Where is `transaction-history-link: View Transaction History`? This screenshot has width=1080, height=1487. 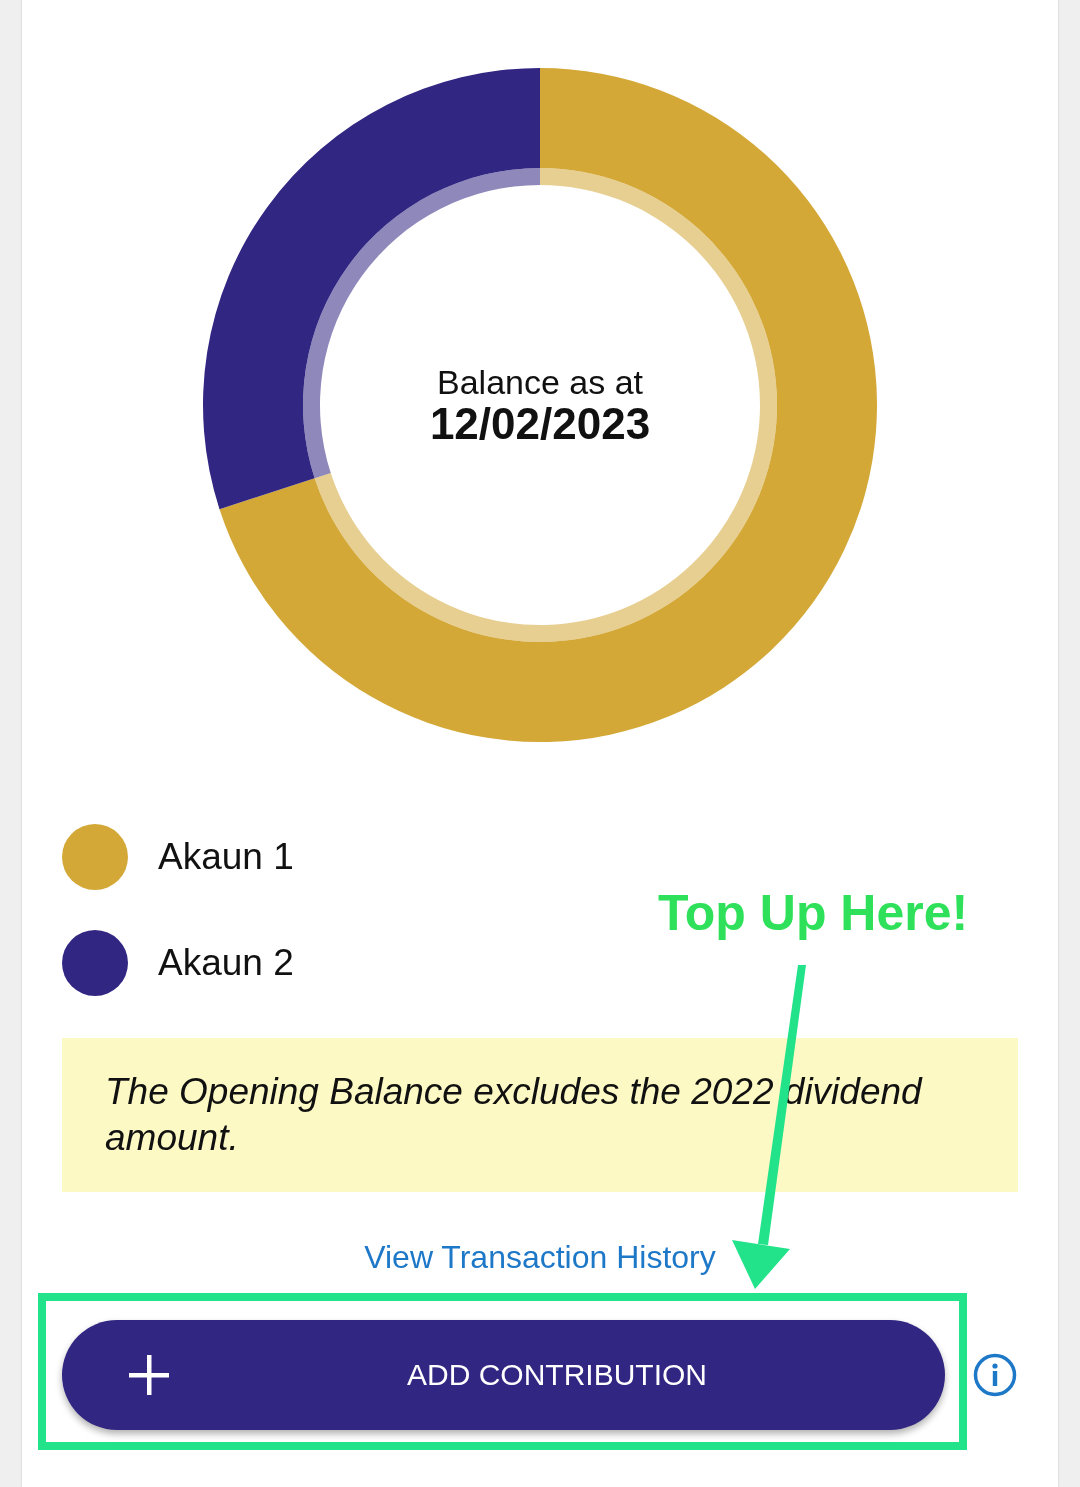
transaction-history-link: View Transaction History is located at coordinates (540, 1257).